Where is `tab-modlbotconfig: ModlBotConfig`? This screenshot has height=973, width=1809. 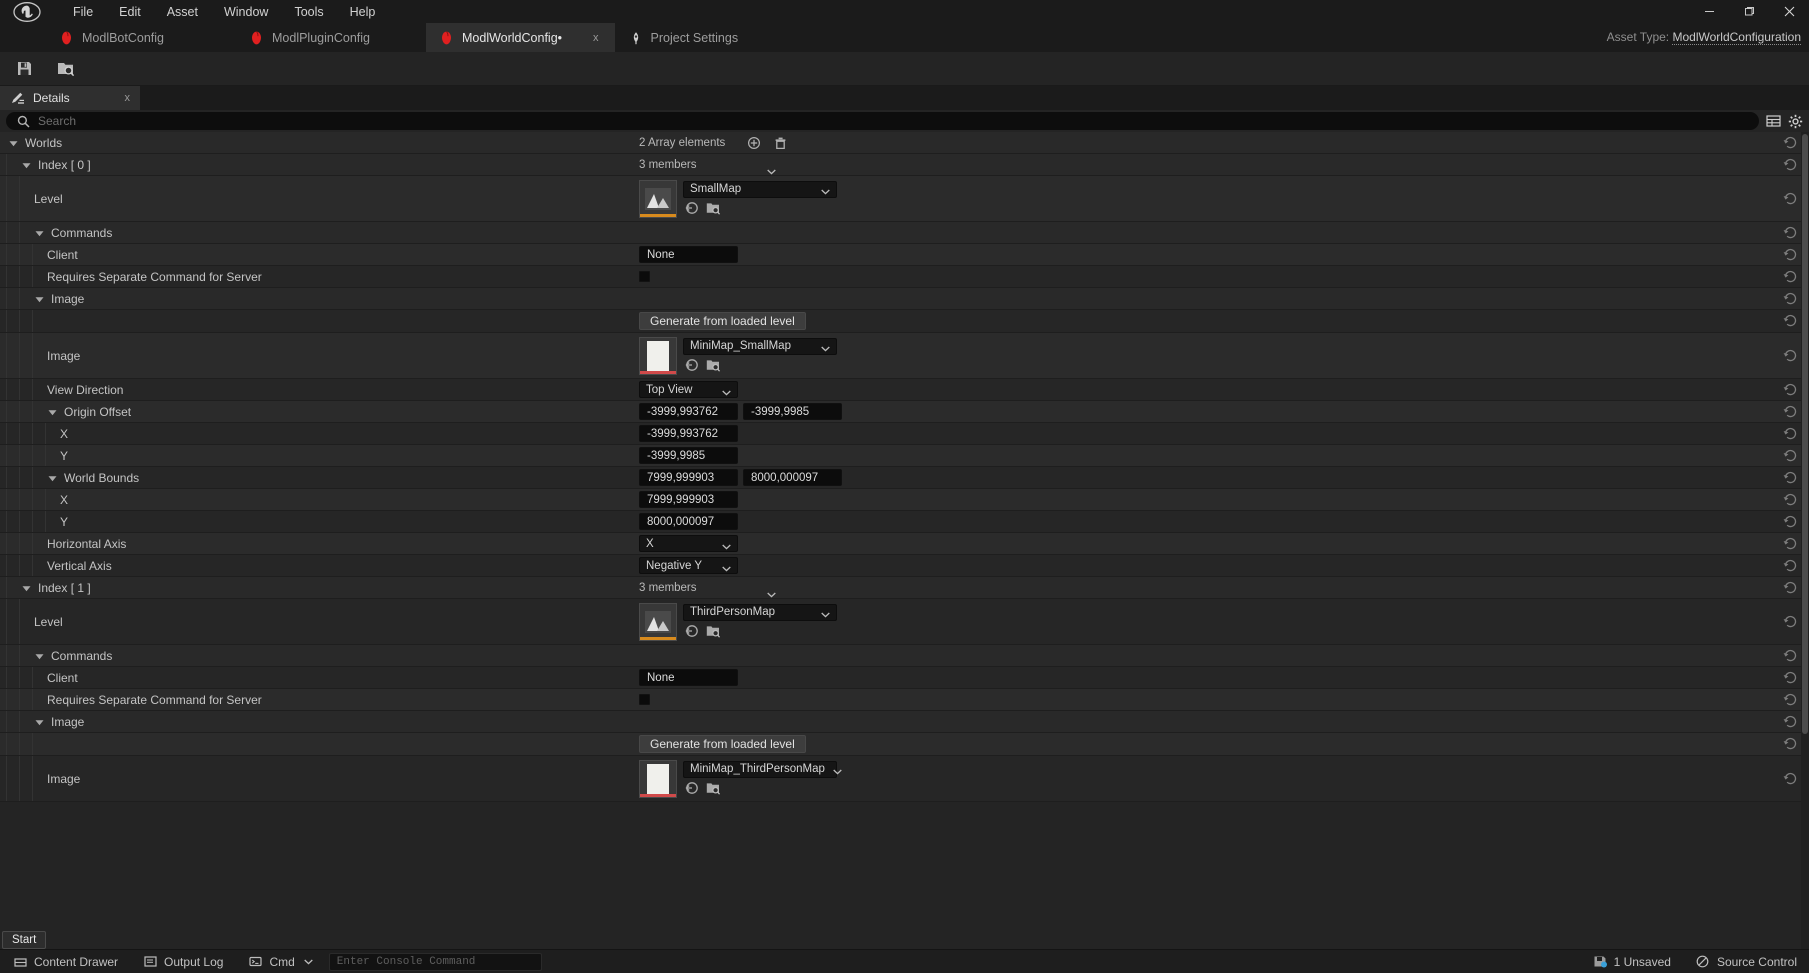
tab-modlbotconfig: ModlBotConfig is located at coordinates (141, 37).